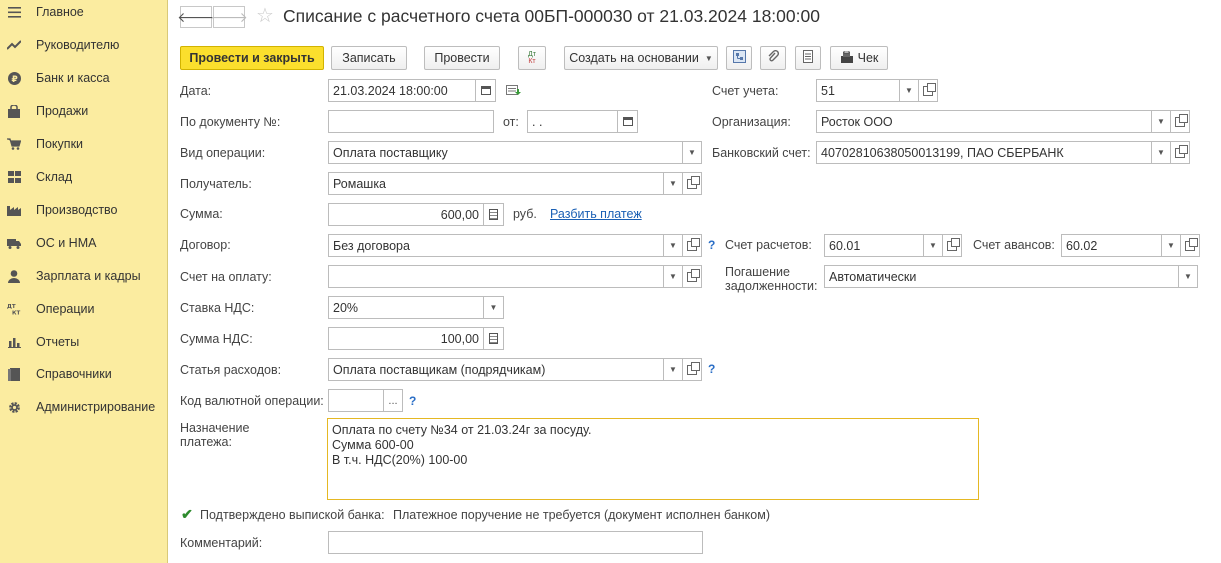 The width and height of the screenshot is (1221, 563). I want to click on expense-help-icon: ?, so click(711, 369).